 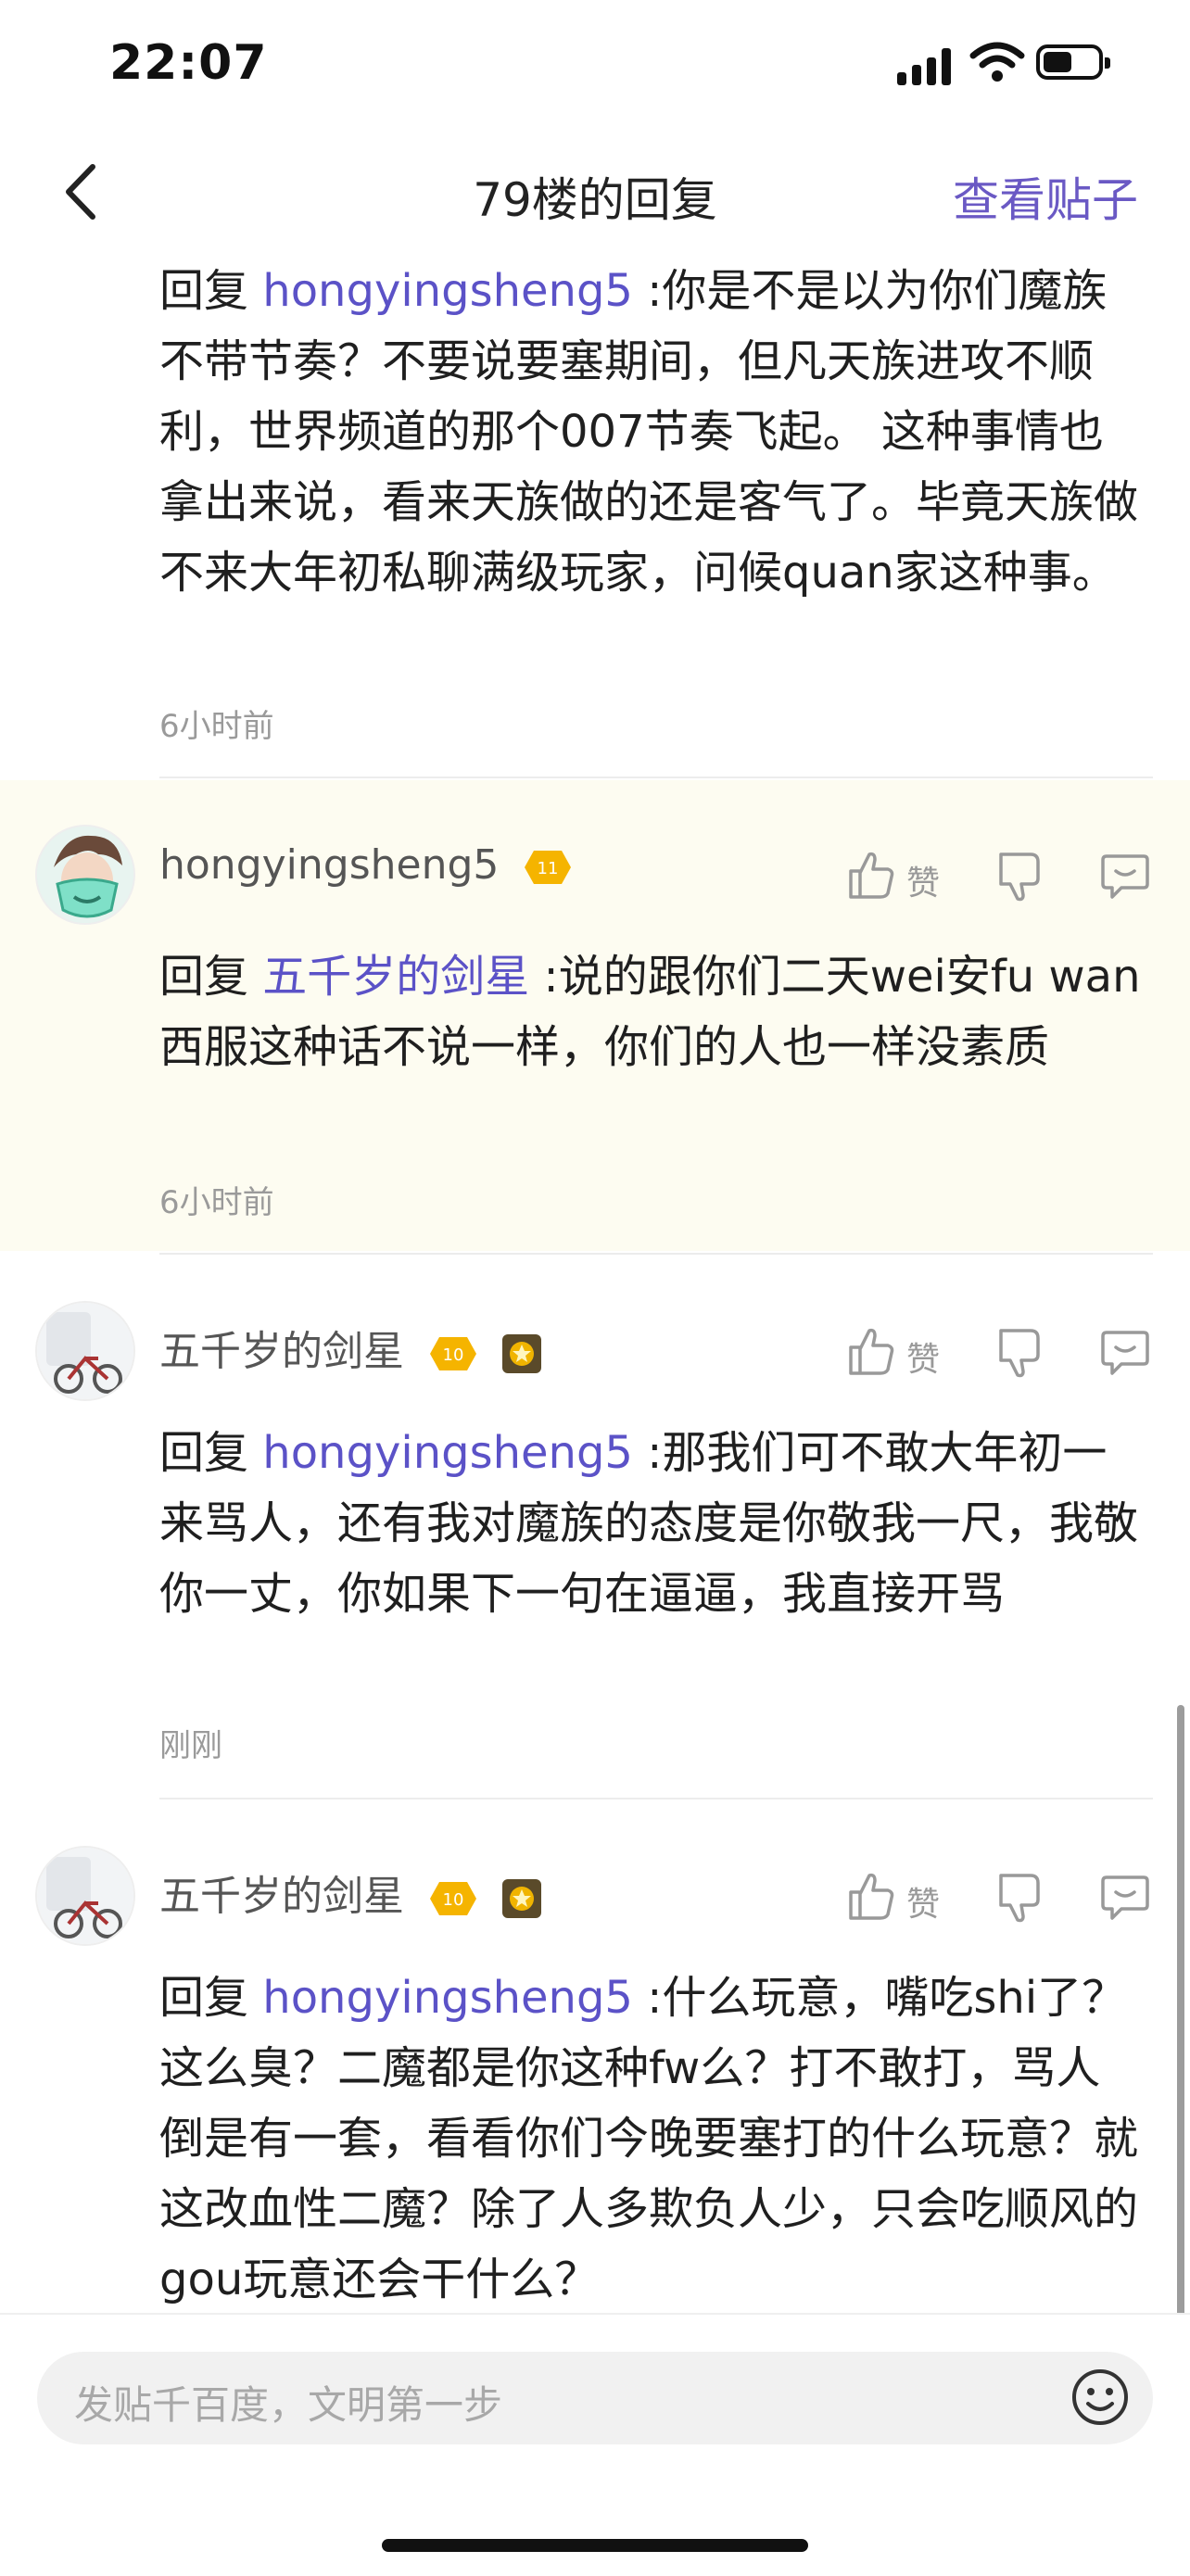 I want to click on view-post-link: 查看贴子, so click(x=1045, y=197).